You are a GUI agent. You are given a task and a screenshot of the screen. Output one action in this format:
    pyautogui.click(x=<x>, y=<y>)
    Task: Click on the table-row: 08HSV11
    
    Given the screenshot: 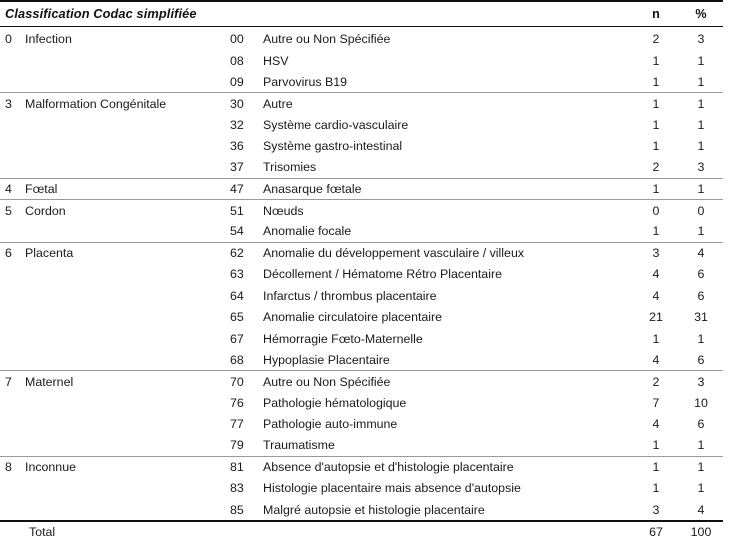 What is the action you would take?
    pyautogui.click(x=361, y=60)
    